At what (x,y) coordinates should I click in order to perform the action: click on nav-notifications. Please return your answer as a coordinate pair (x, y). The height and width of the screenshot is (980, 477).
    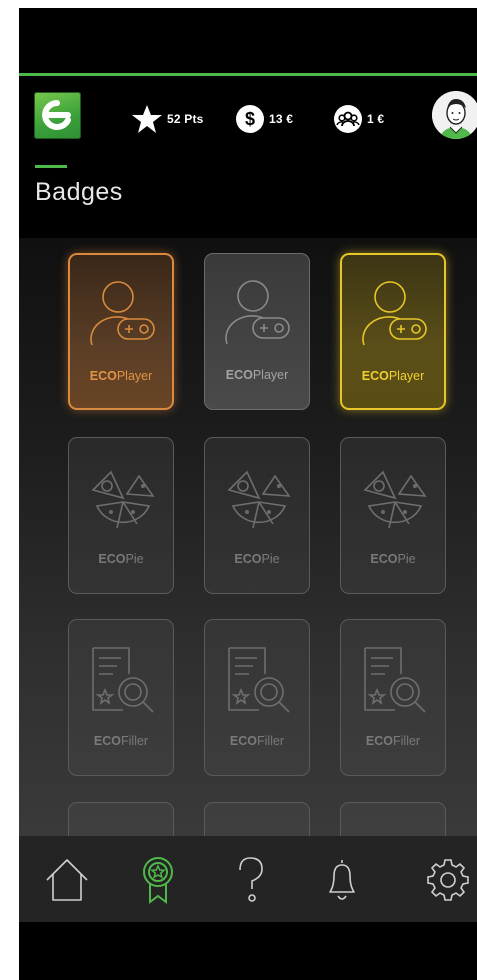
    Looking at the image, I should click on (342, 880).